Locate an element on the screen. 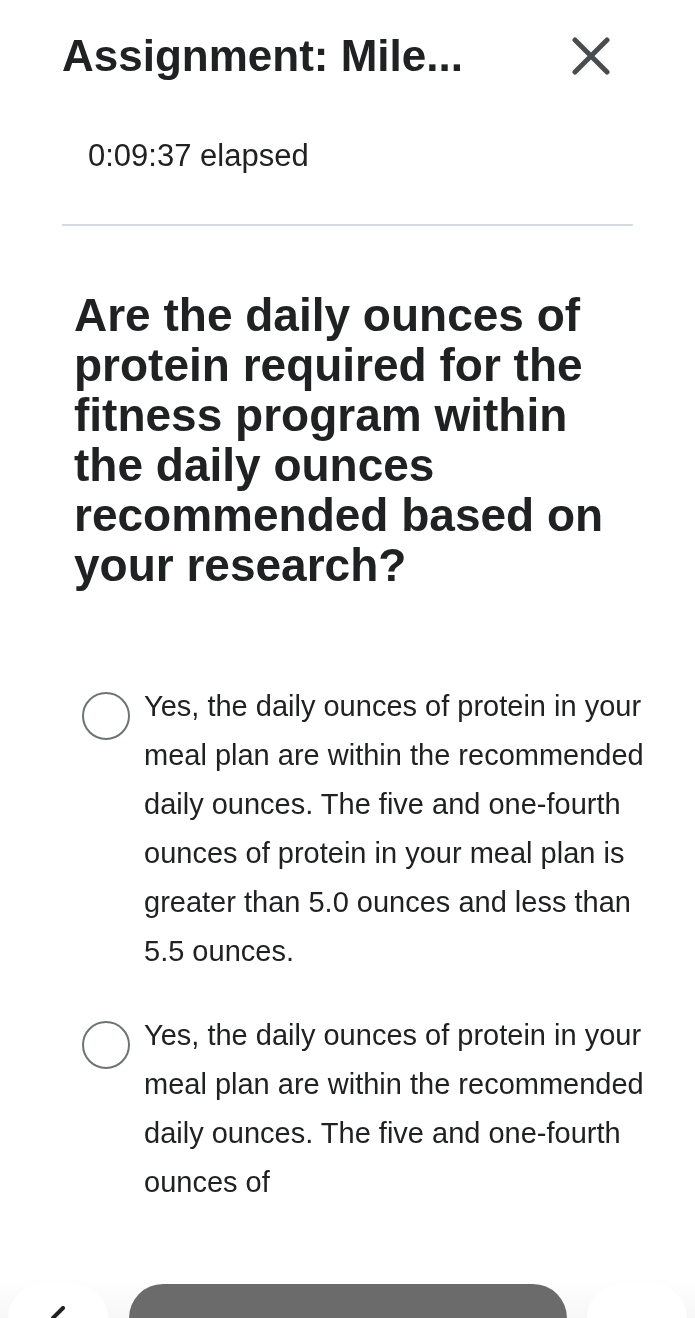  chevron-left-icon is located at coordinates (58, 1312).